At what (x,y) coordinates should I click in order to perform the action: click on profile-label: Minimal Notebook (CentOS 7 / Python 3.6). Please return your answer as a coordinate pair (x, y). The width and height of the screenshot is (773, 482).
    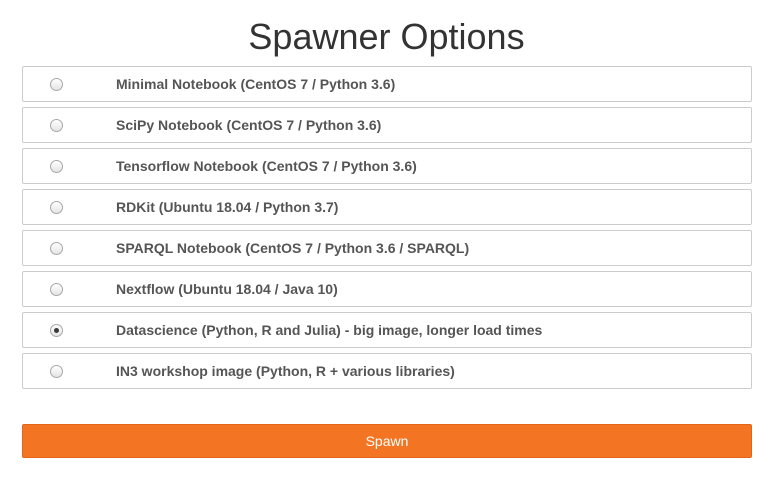
    Looking at the image, I should click on (256, 84).